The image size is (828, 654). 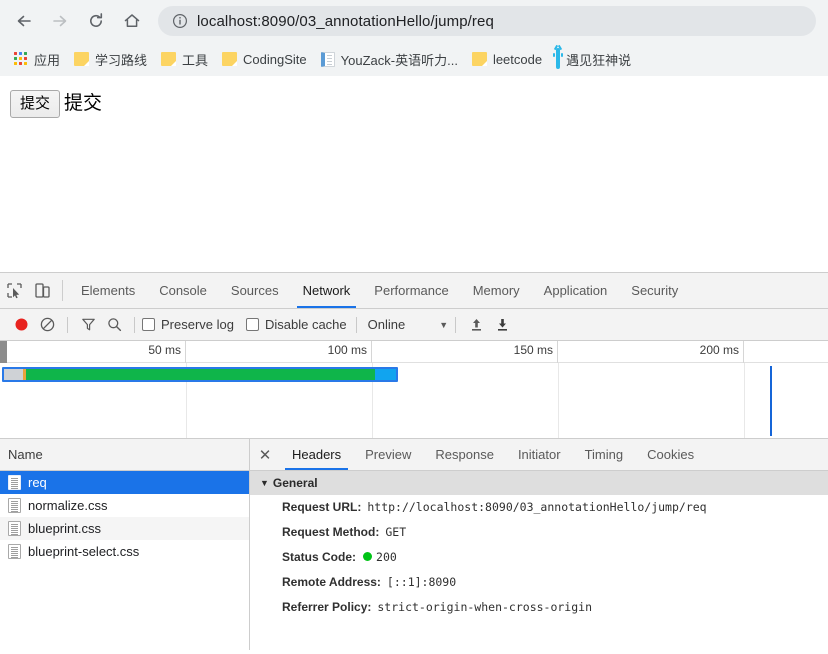 What do you see at coordinates (517, 59) in the screenshot?
I see `bookmark-label: leetcode` at bounding box center [517, 59].